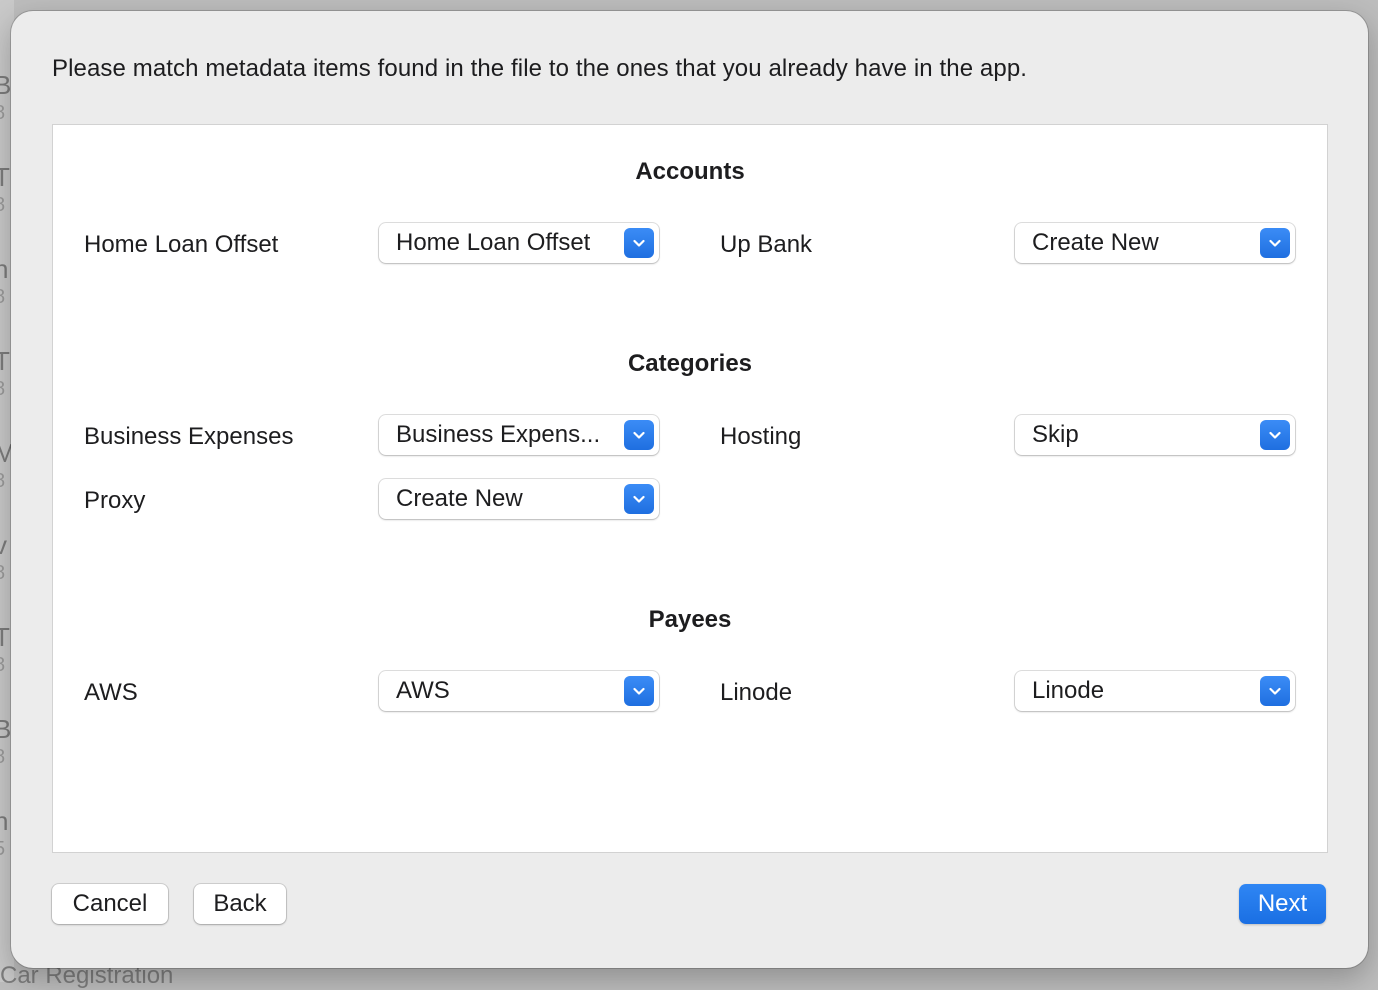 This screenshot has width=1378, height=990. Describe the element at coordinates (1068, 690) in the screenshot. I see `popup-value: Linode` at that location.